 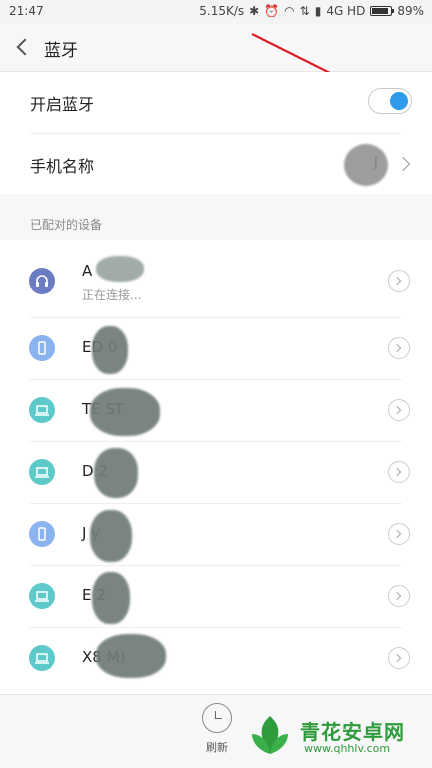 I want to click on alarm-icon: ⏰, so click(x=272, y=11).